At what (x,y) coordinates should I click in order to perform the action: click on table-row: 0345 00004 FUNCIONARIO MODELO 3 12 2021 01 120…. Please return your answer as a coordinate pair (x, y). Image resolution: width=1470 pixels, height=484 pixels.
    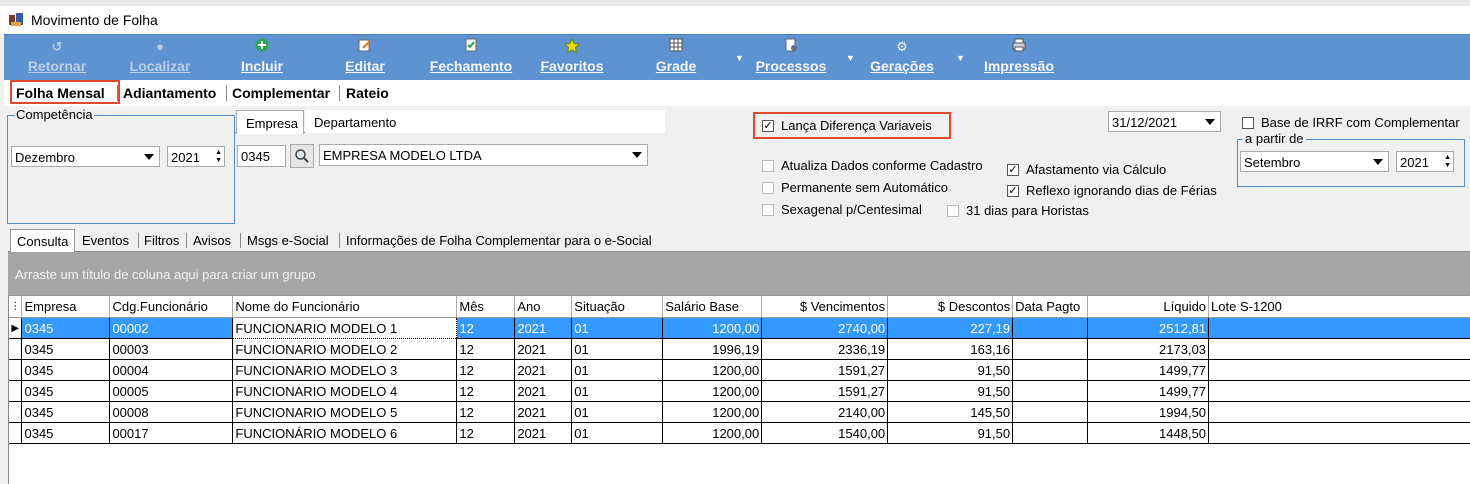
    Looking at the image, I should click on (739, 370).